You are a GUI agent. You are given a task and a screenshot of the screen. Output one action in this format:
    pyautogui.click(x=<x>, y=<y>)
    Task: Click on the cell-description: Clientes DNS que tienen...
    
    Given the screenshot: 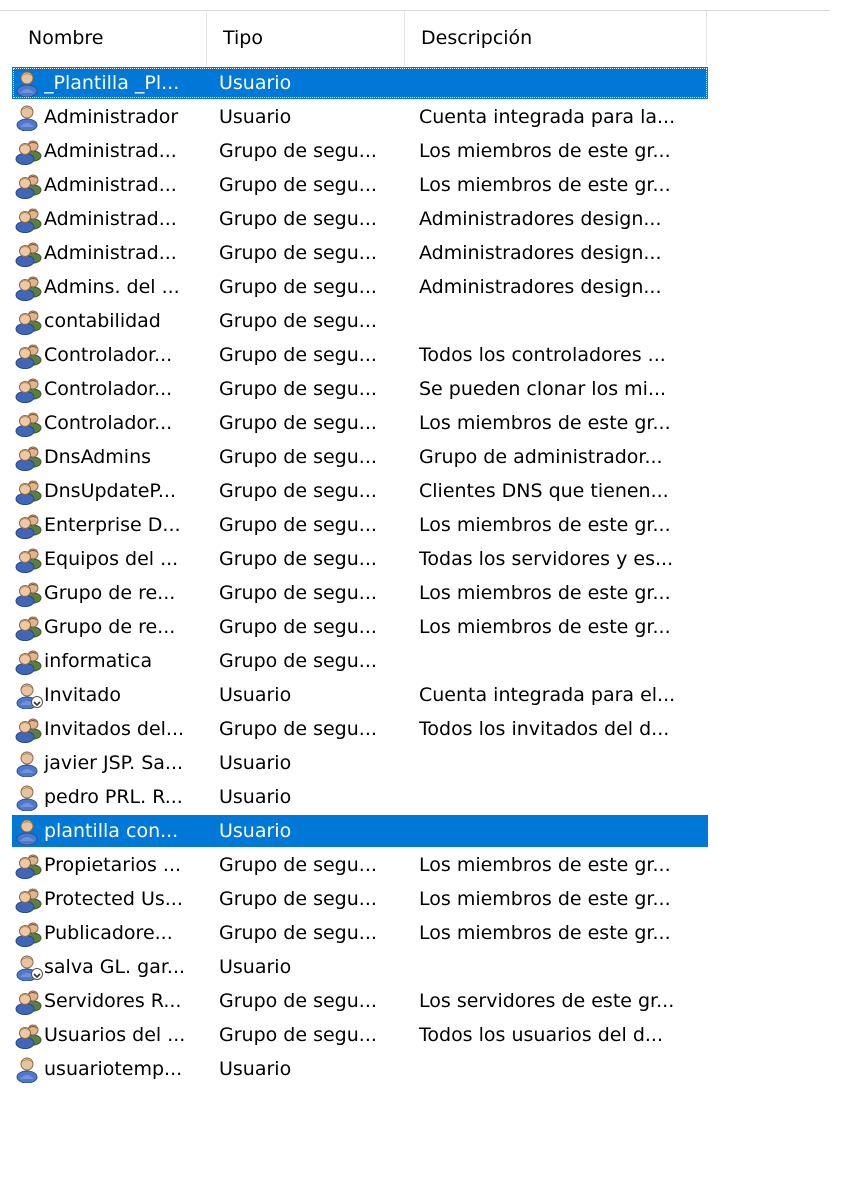 What is the action you would take?
    pyautogui.click(x=544, y=491)
    